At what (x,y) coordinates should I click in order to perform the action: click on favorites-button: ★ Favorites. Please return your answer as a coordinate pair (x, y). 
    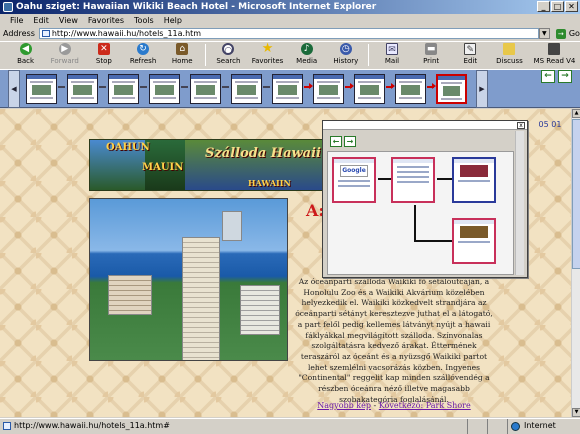
    Looking at the image, I should click on (267, 55).